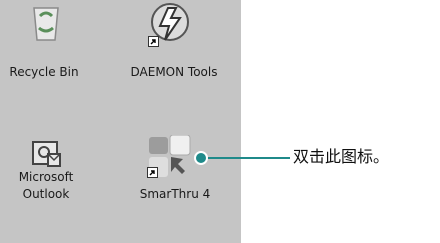 This screenshot has height=243, width=440. I want to click on icon-label-line2: Outlook, so click(46, 194).